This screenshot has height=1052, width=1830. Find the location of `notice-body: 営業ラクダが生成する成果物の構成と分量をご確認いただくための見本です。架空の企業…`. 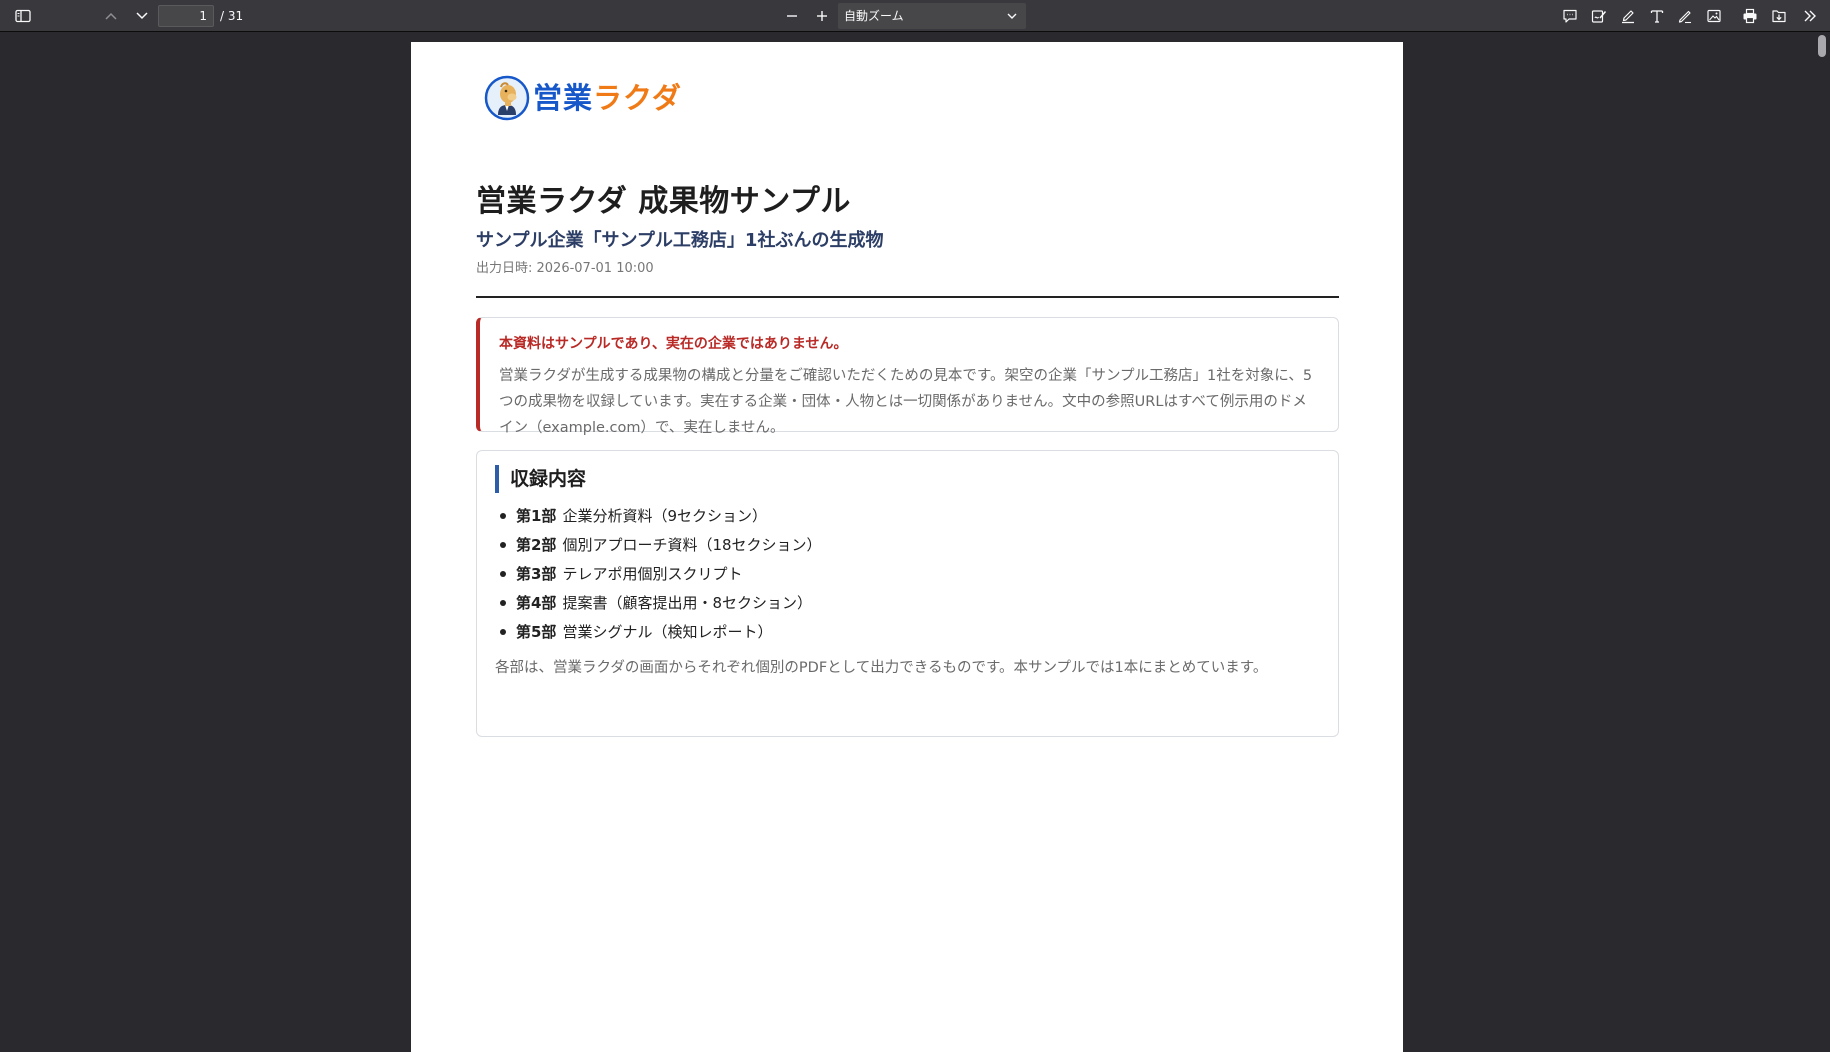

notice-body: 営業ラクダが生成する成果物の構成と分量をご確認いただくための見本です。架空の企業… is located at coordinates (906, 402).